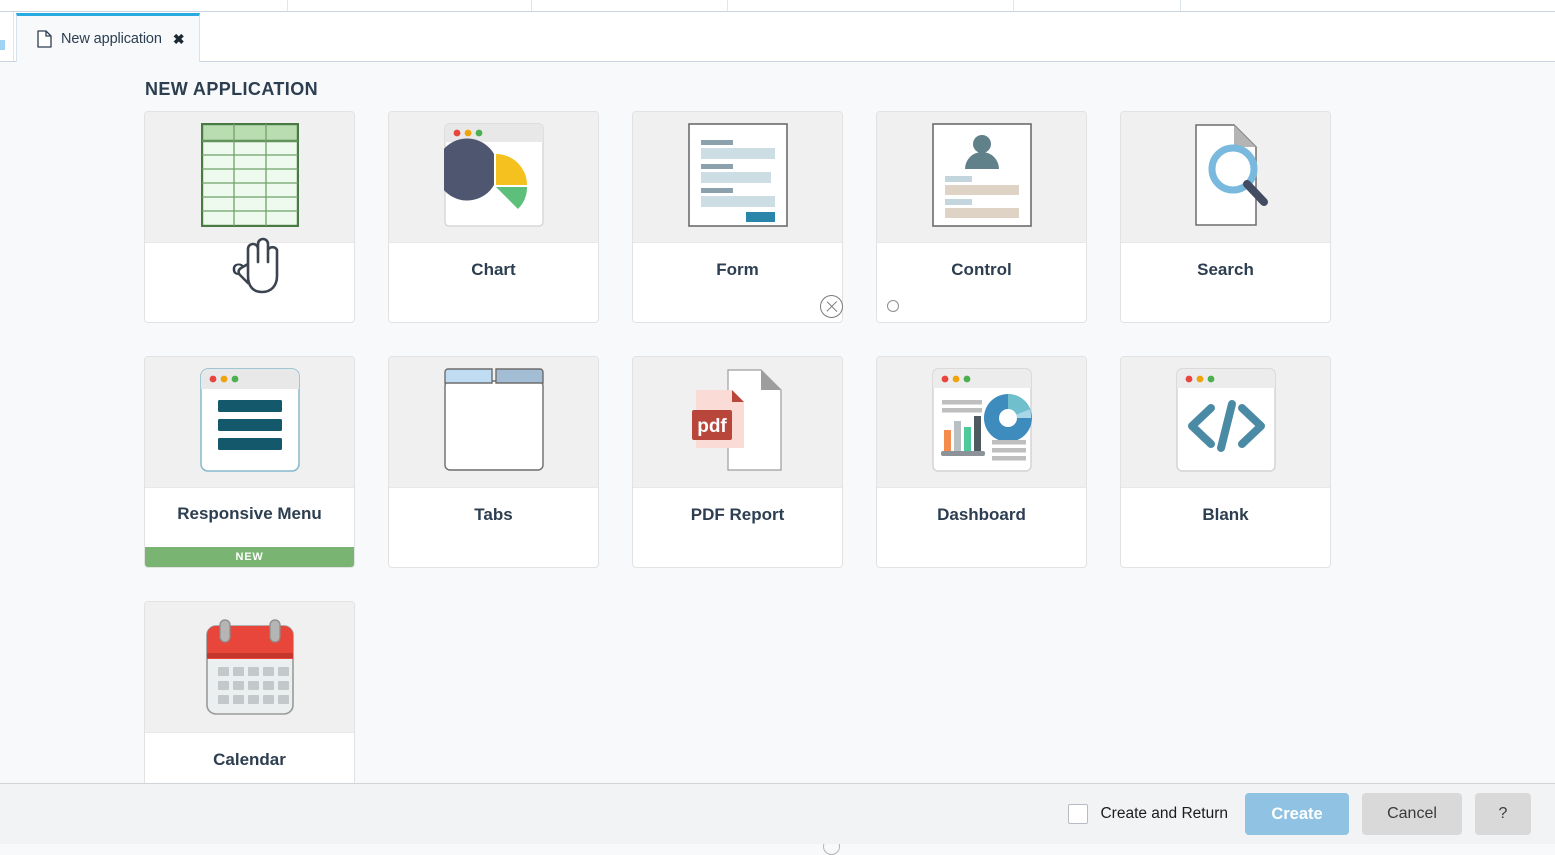 The height and width of the screenshot is (855, 1555). What do you see at coordinates (777, 813) in the screenshot?
I see `footer-toolbar: Create and Return Create Cancel ?` at bounding box center [777, 813].